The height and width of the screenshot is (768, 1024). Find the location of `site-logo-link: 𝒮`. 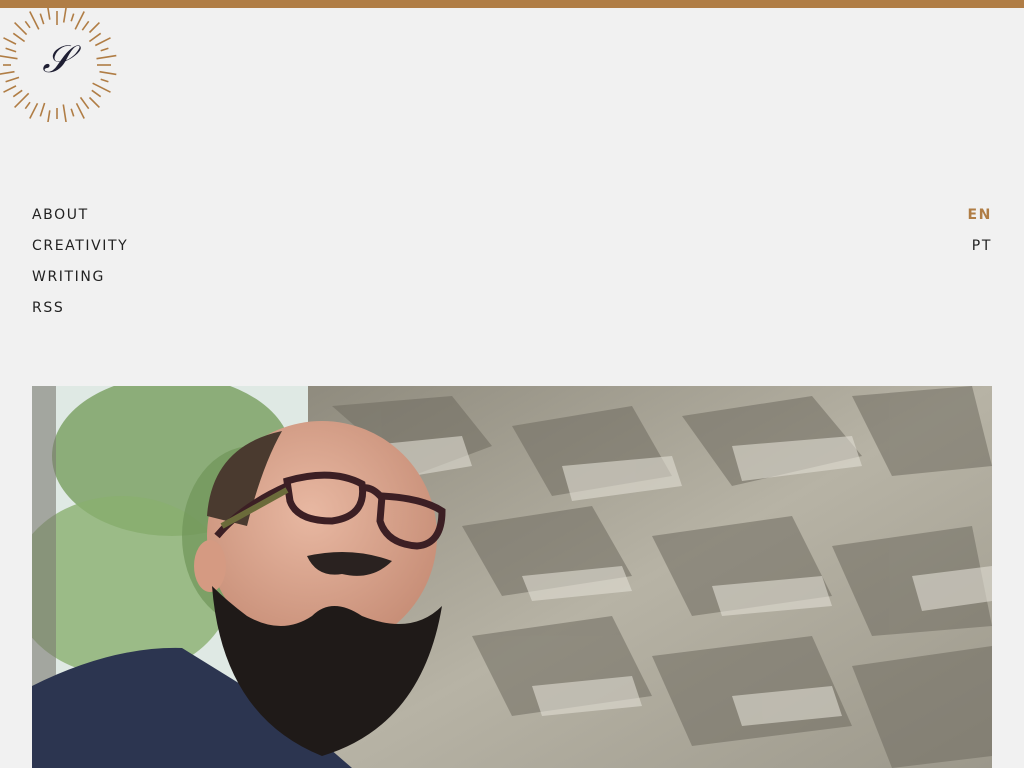

site-logo-link: 𝒮 is located at coordinates (59, 65).